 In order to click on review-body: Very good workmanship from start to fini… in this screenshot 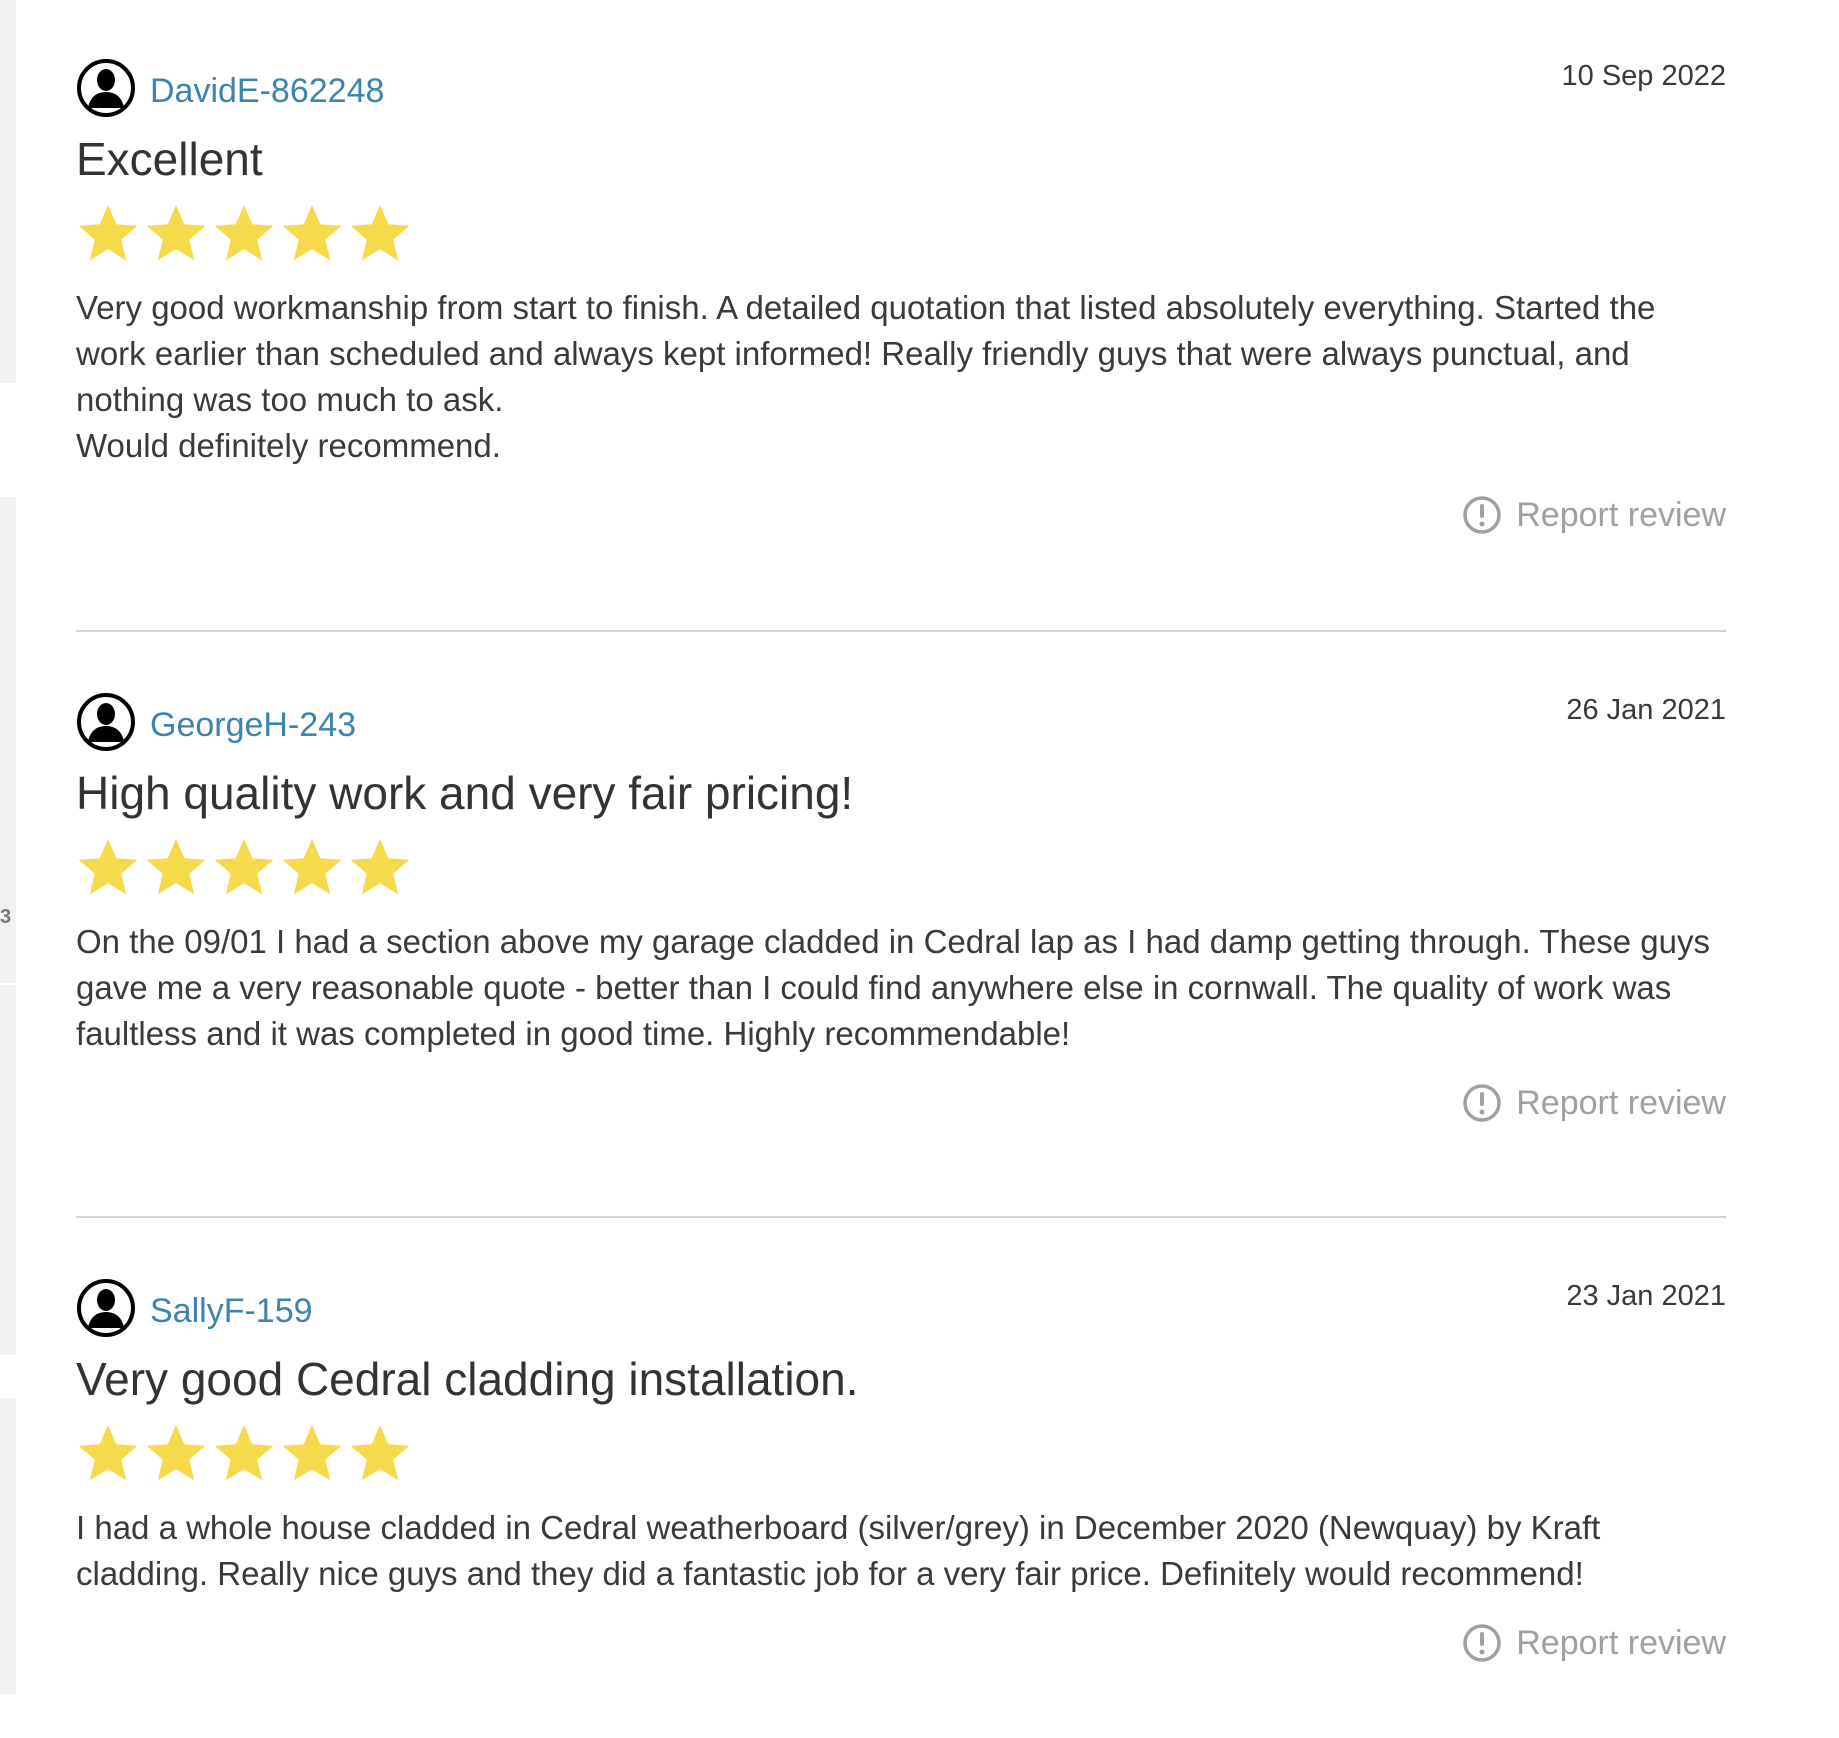, I will do `click(901, 377)`.